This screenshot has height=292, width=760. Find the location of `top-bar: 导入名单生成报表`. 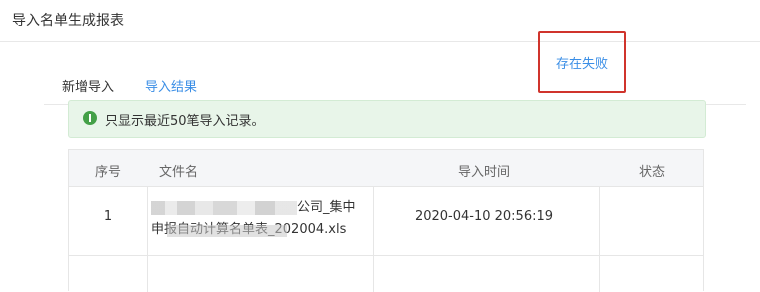

top-bar: 导入名单生成报表 is located at coordinates (380, 21).